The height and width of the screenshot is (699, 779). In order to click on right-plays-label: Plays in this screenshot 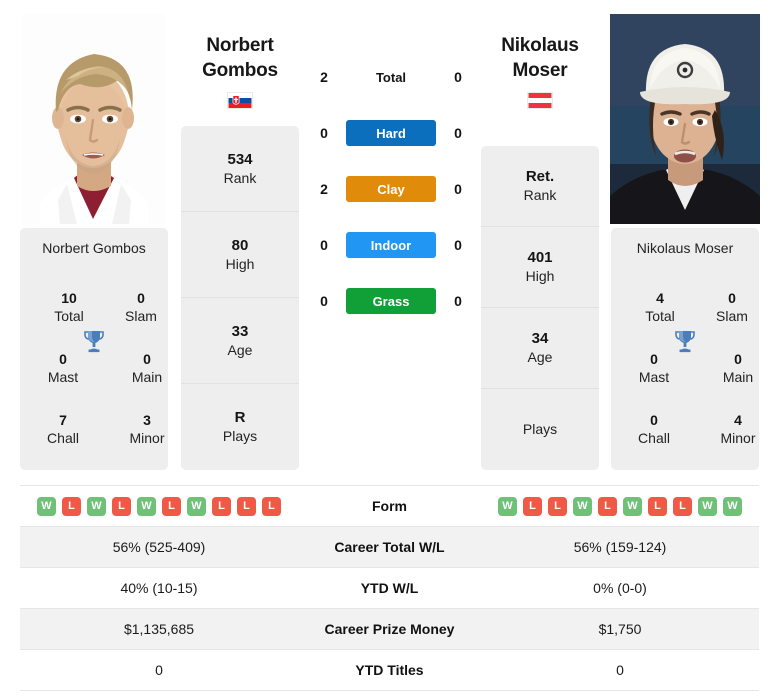, I will do `click(540, 429)`.